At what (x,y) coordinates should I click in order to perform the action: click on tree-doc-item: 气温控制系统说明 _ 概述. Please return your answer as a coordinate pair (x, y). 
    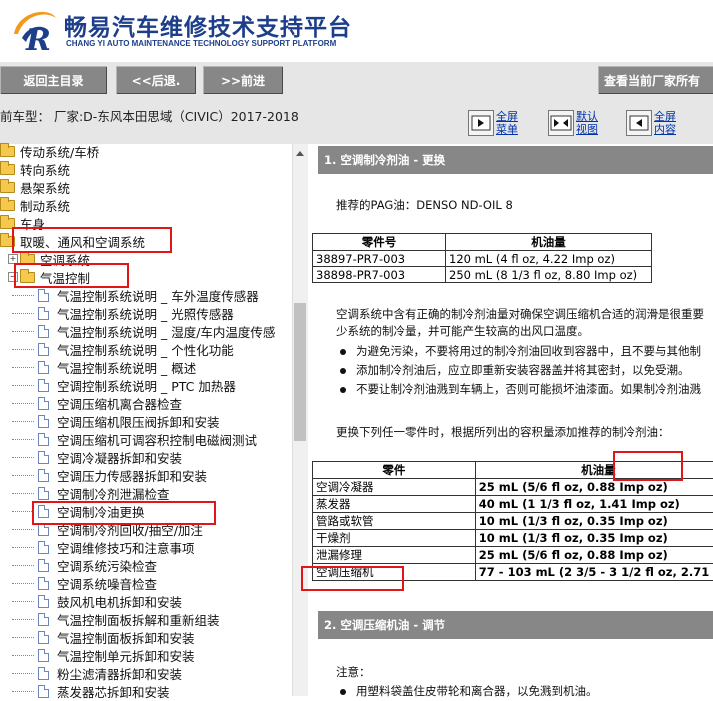
    Looking at the image, I should click on (104, 367).